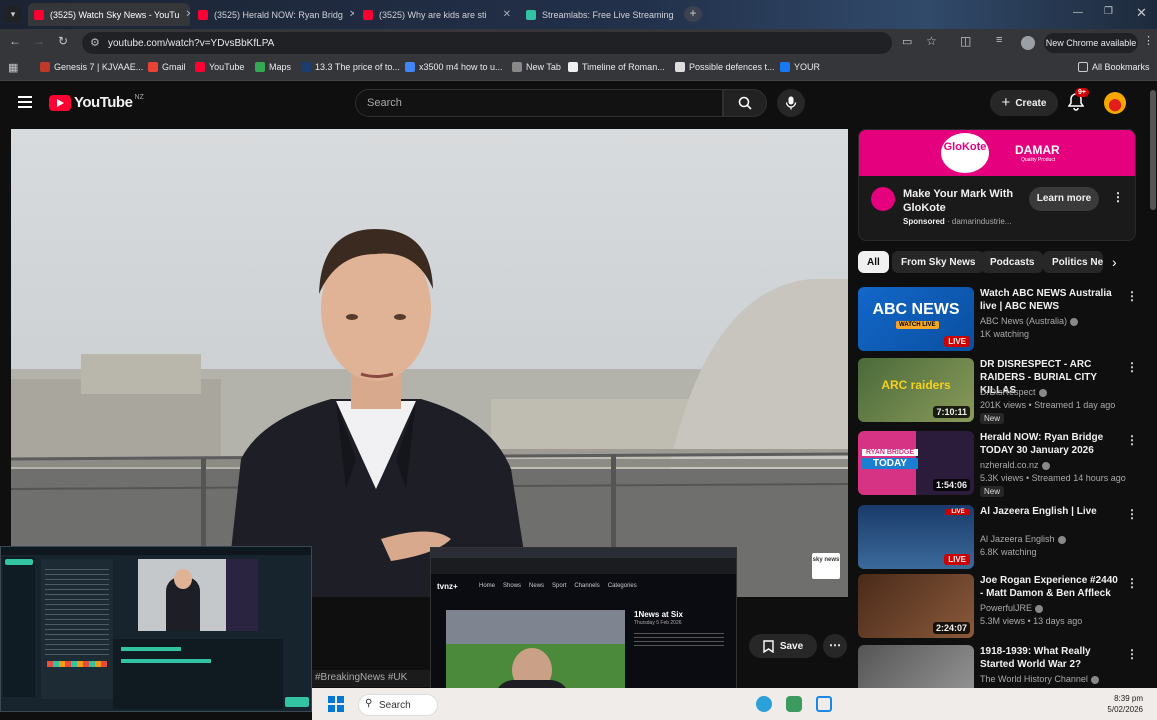 Image resolution: width=1157 pixels, height=720 pixels. What do you see at coordinates (25, 102) in the screenshot?
I see `hamburger-menu-icon` at bounding box center [25, 102].